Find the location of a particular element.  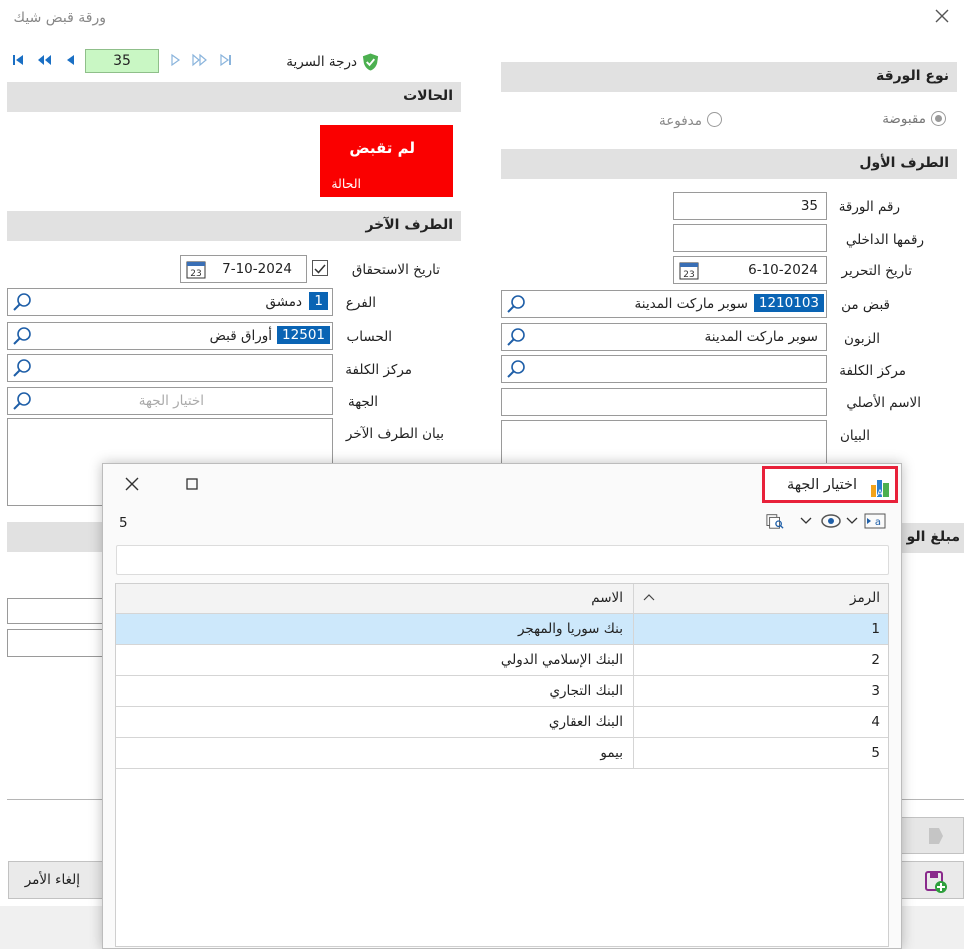

dialog-title-box: اختيار الجهة A is located at coordinates (830, 484).